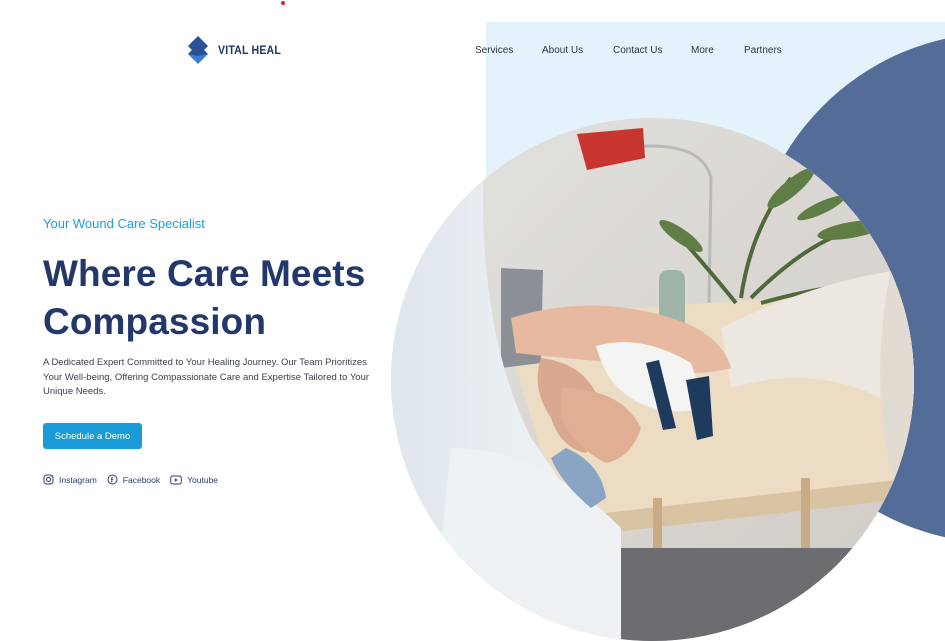  Describe the element at coordinates (78, 479) in the screenshot. I see `social-label-instagram: Instagram` at that location.